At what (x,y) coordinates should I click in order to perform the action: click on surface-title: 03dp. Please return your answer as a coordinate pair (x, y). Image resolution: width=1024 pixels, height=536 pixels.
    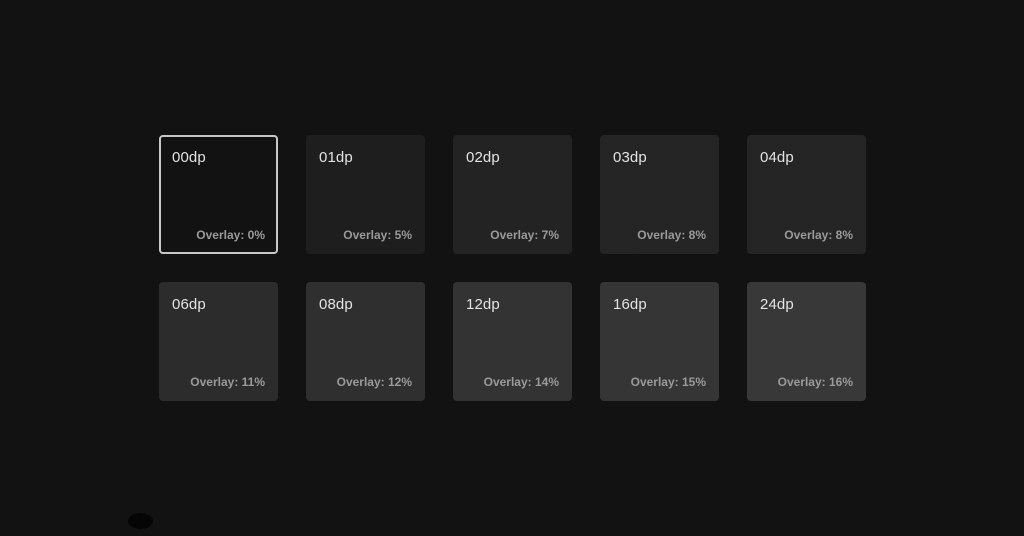
    Looking at the image, I should click on (630, 157).